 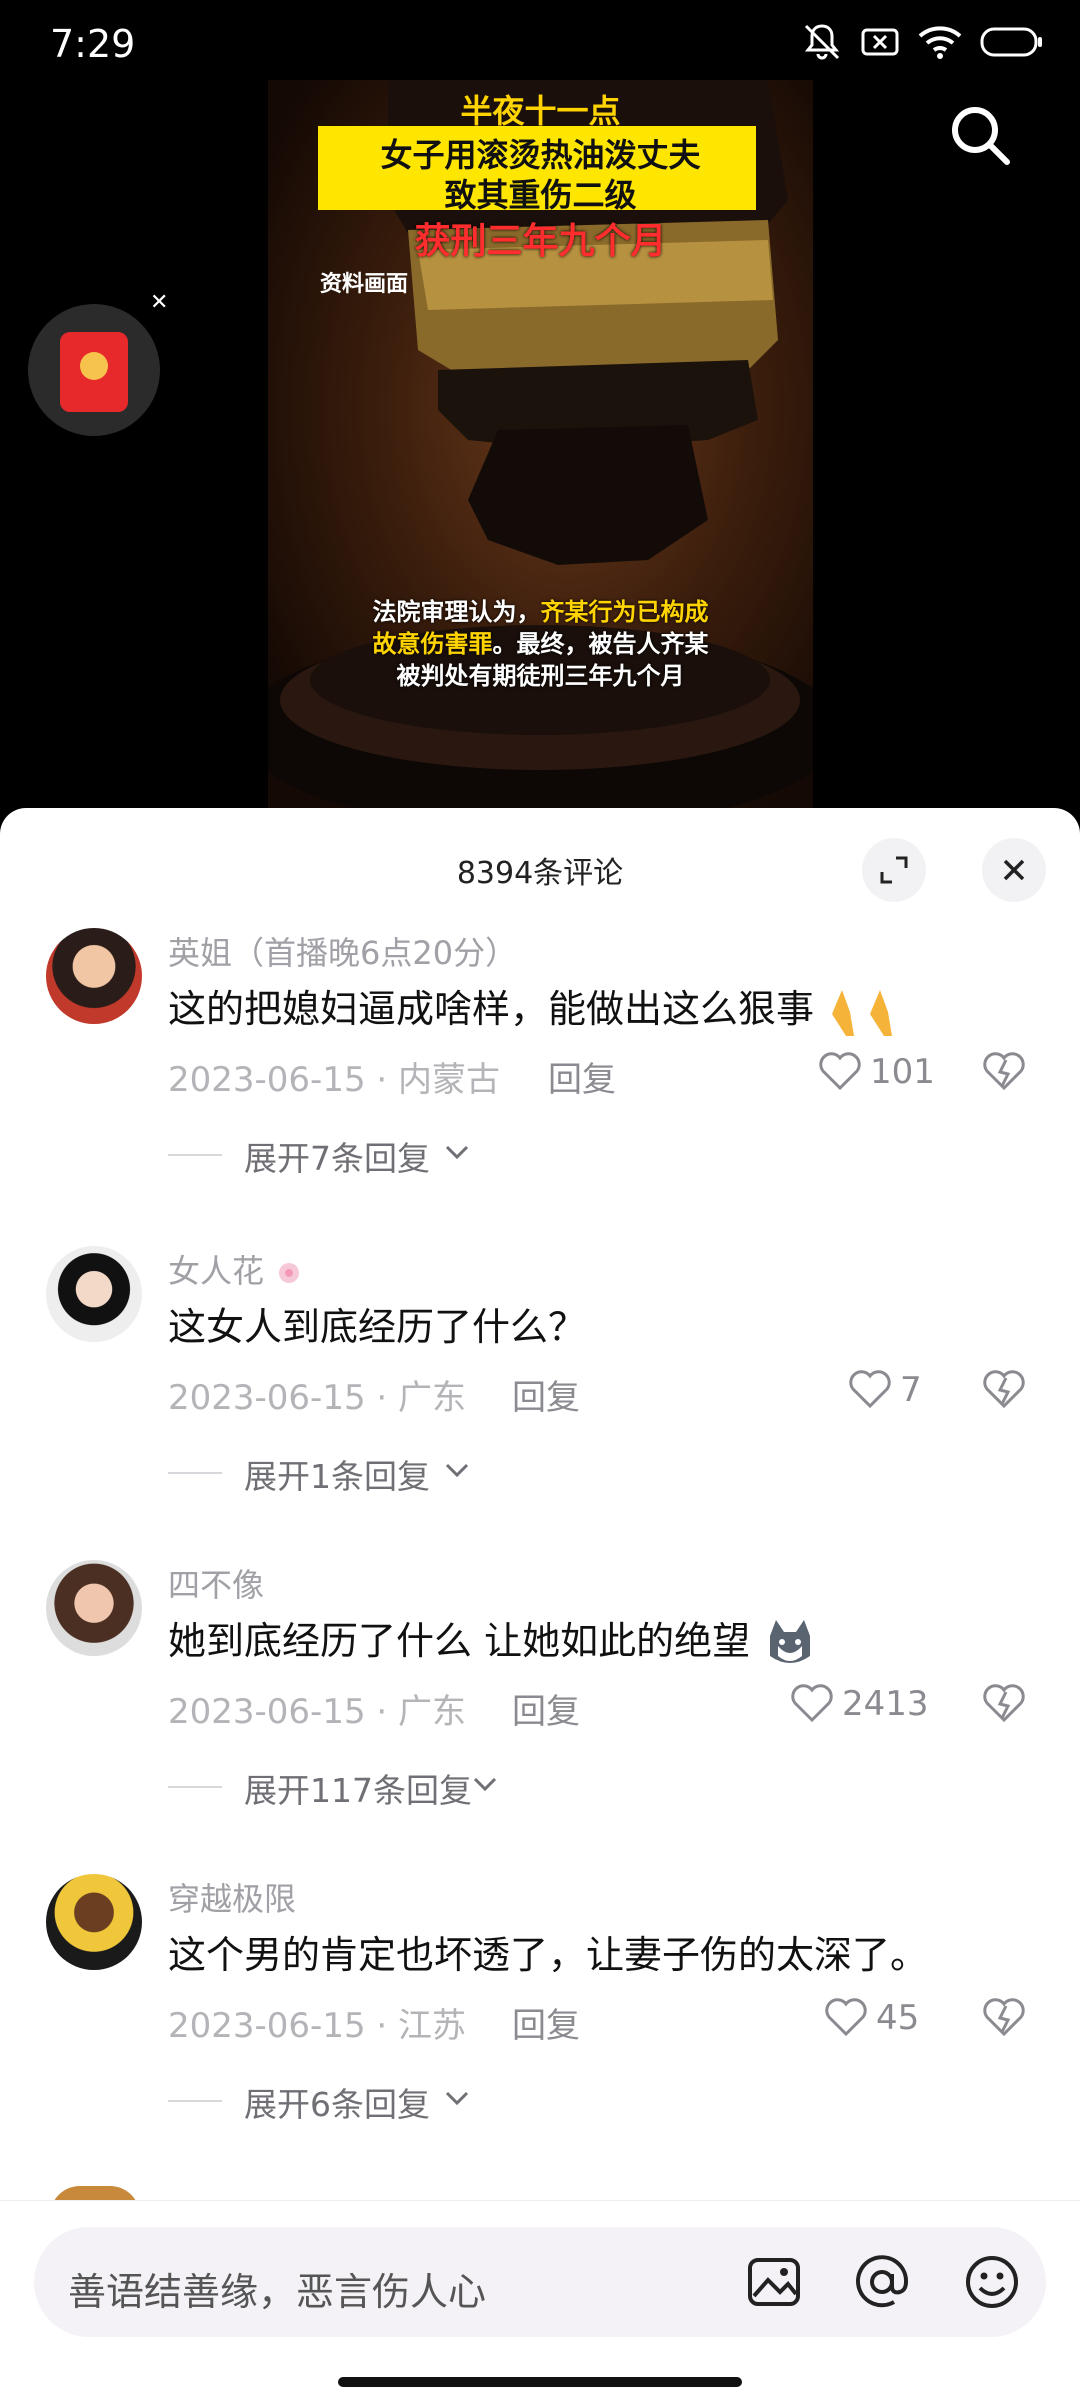 What do you see at coordinates (940, 42) in the screenshot?
I see `wifi-icon` at bounding box center [940, 42].